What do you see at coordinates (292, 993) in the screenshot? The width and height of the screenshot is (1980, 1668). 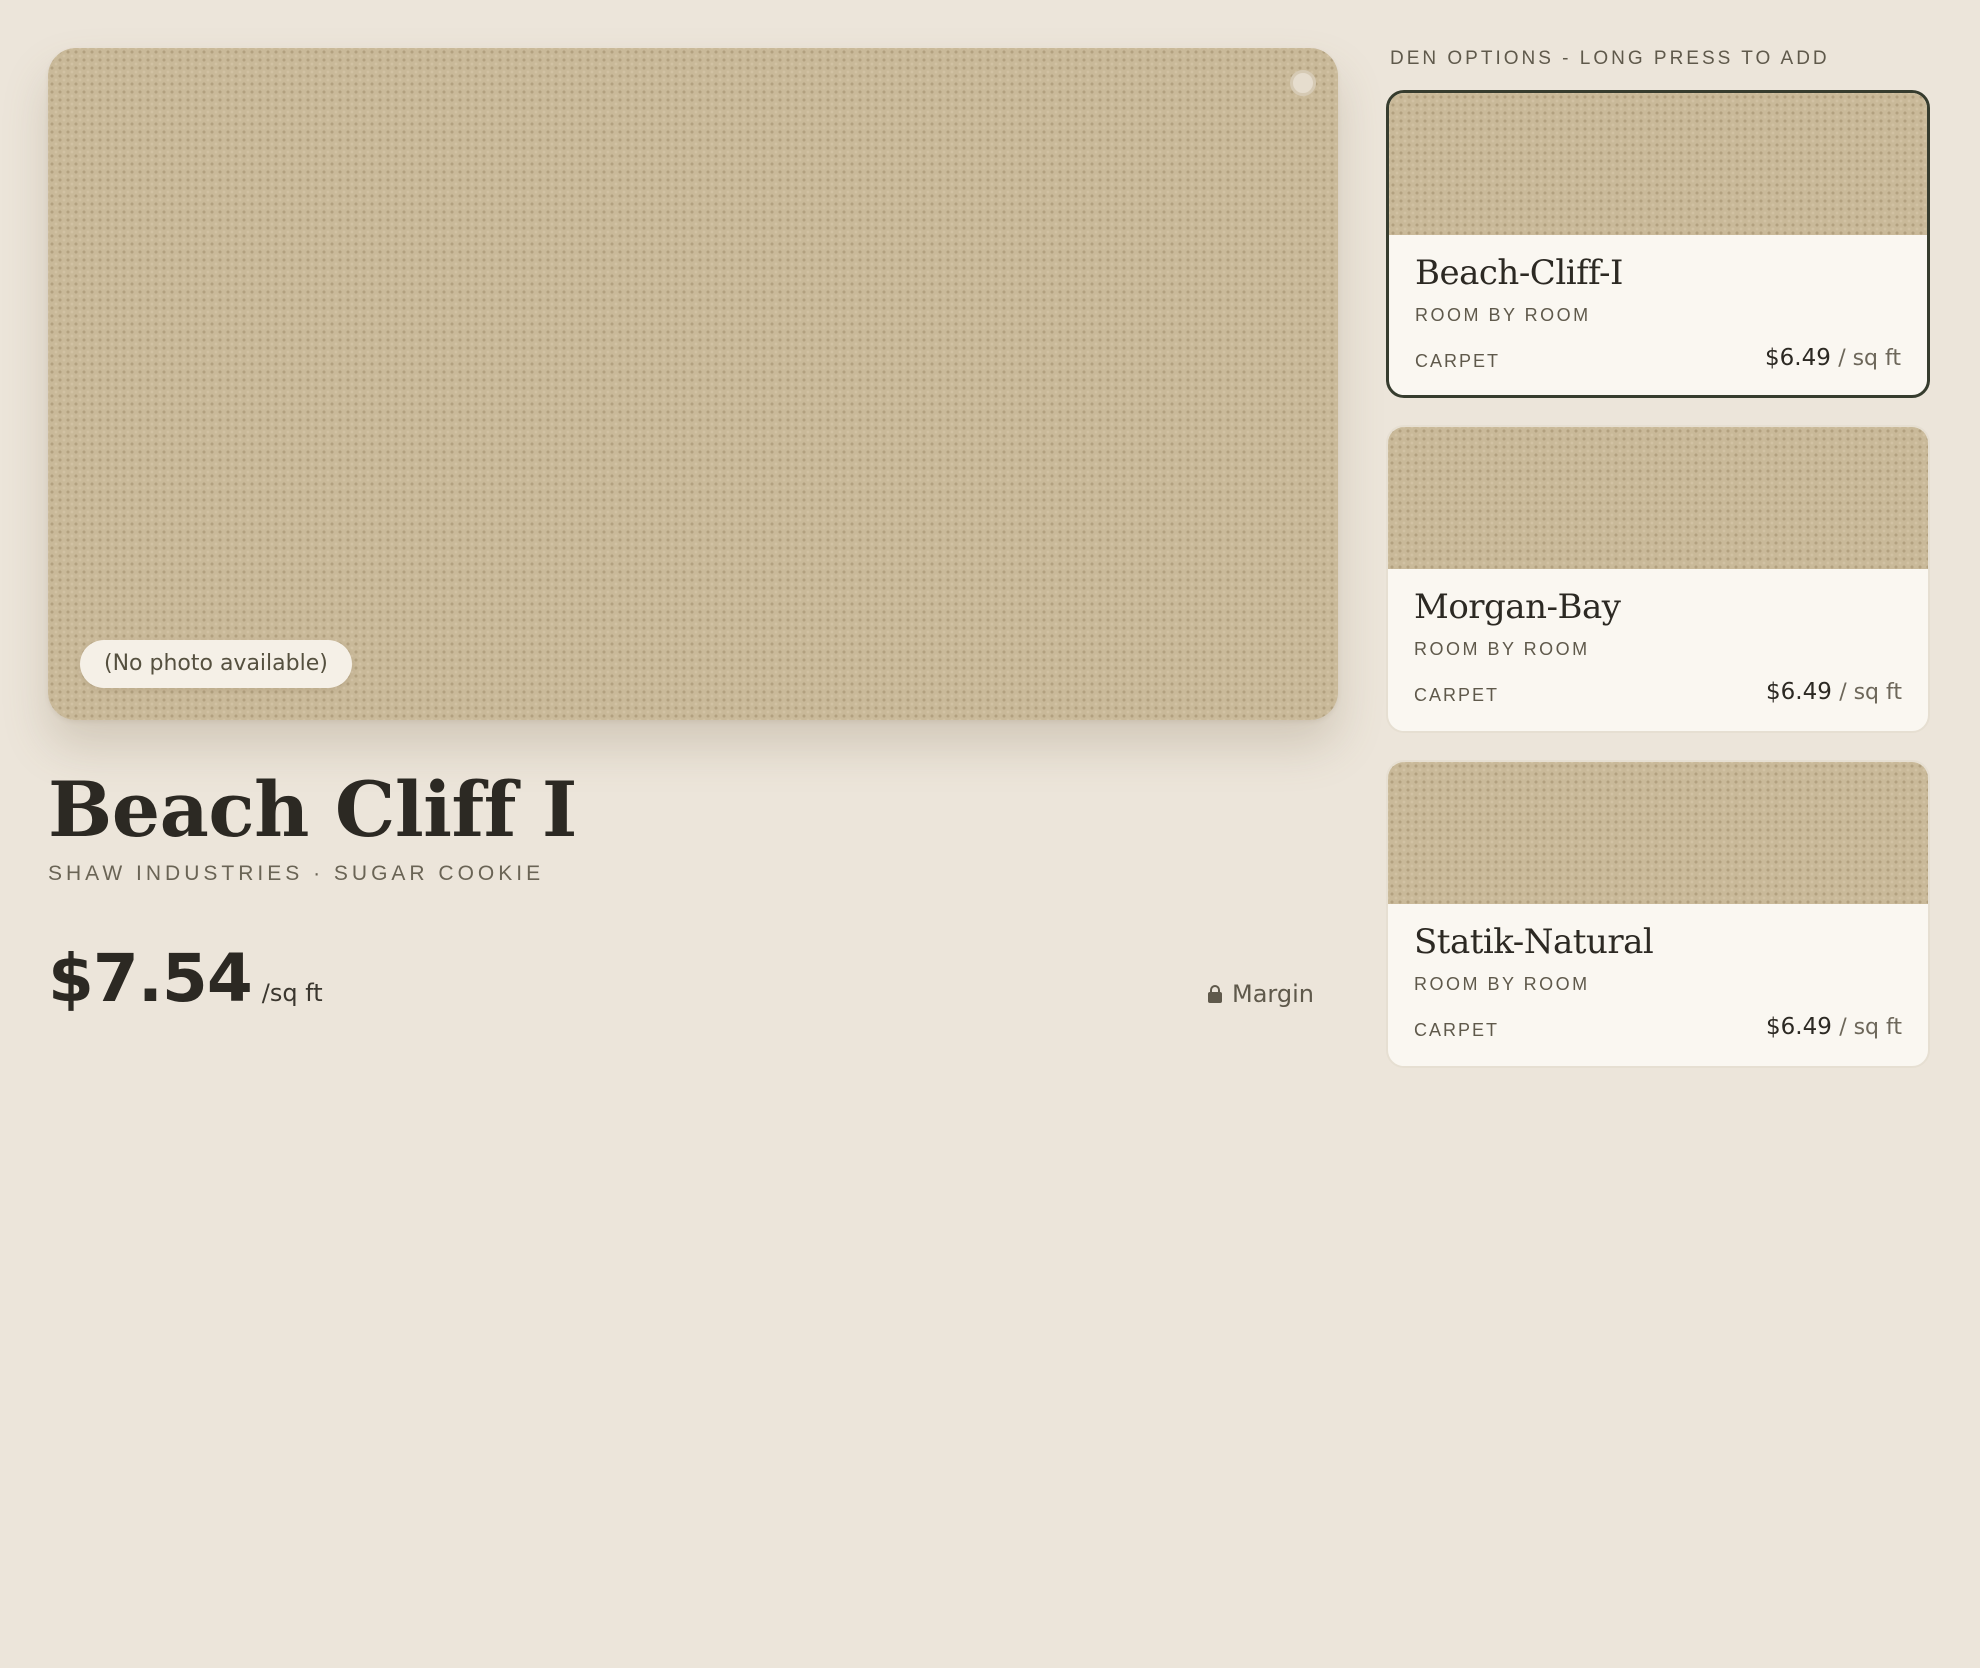 I see `price-unit: /sq ft` at bounding box center [292, 993].